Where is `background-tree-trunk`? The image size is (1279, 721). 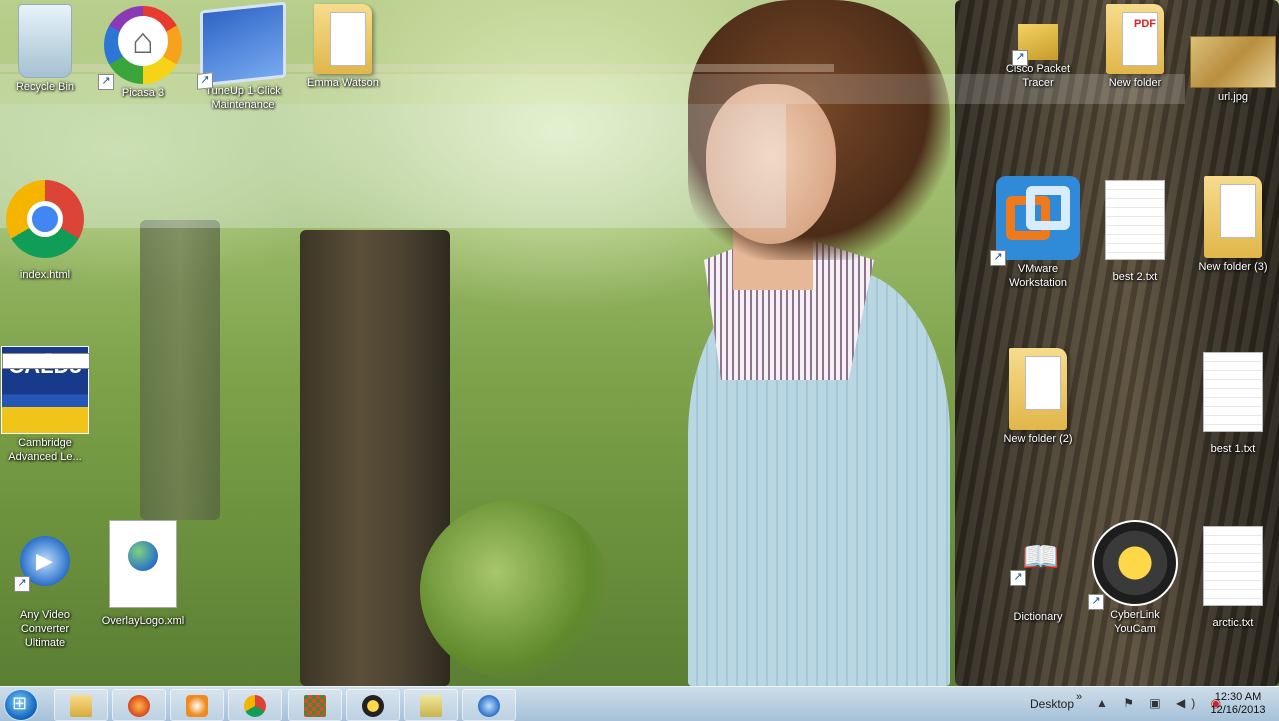
background-tree-trunk is located at coordinates (180, 370).